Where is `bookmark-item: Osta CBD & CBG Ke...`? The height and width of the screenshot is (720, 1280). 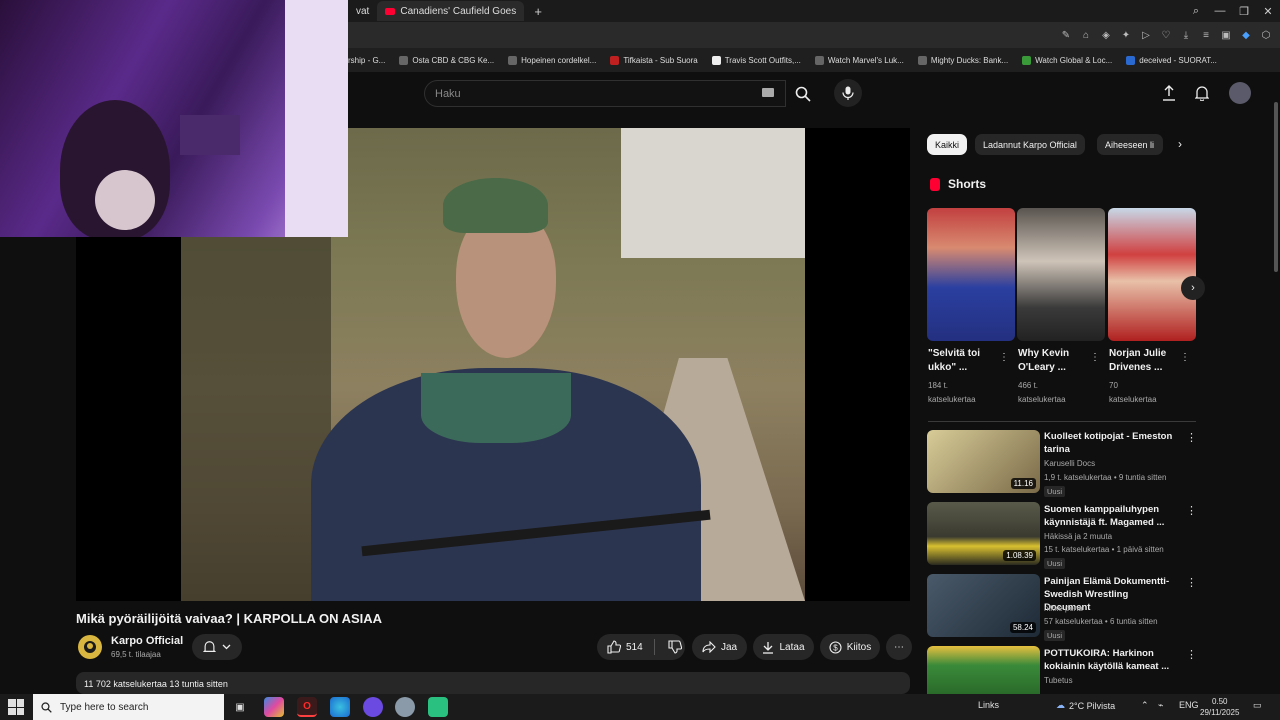
bookmark-item: Osta CBD & CBG Ke... is located at coordinates (446, 60).